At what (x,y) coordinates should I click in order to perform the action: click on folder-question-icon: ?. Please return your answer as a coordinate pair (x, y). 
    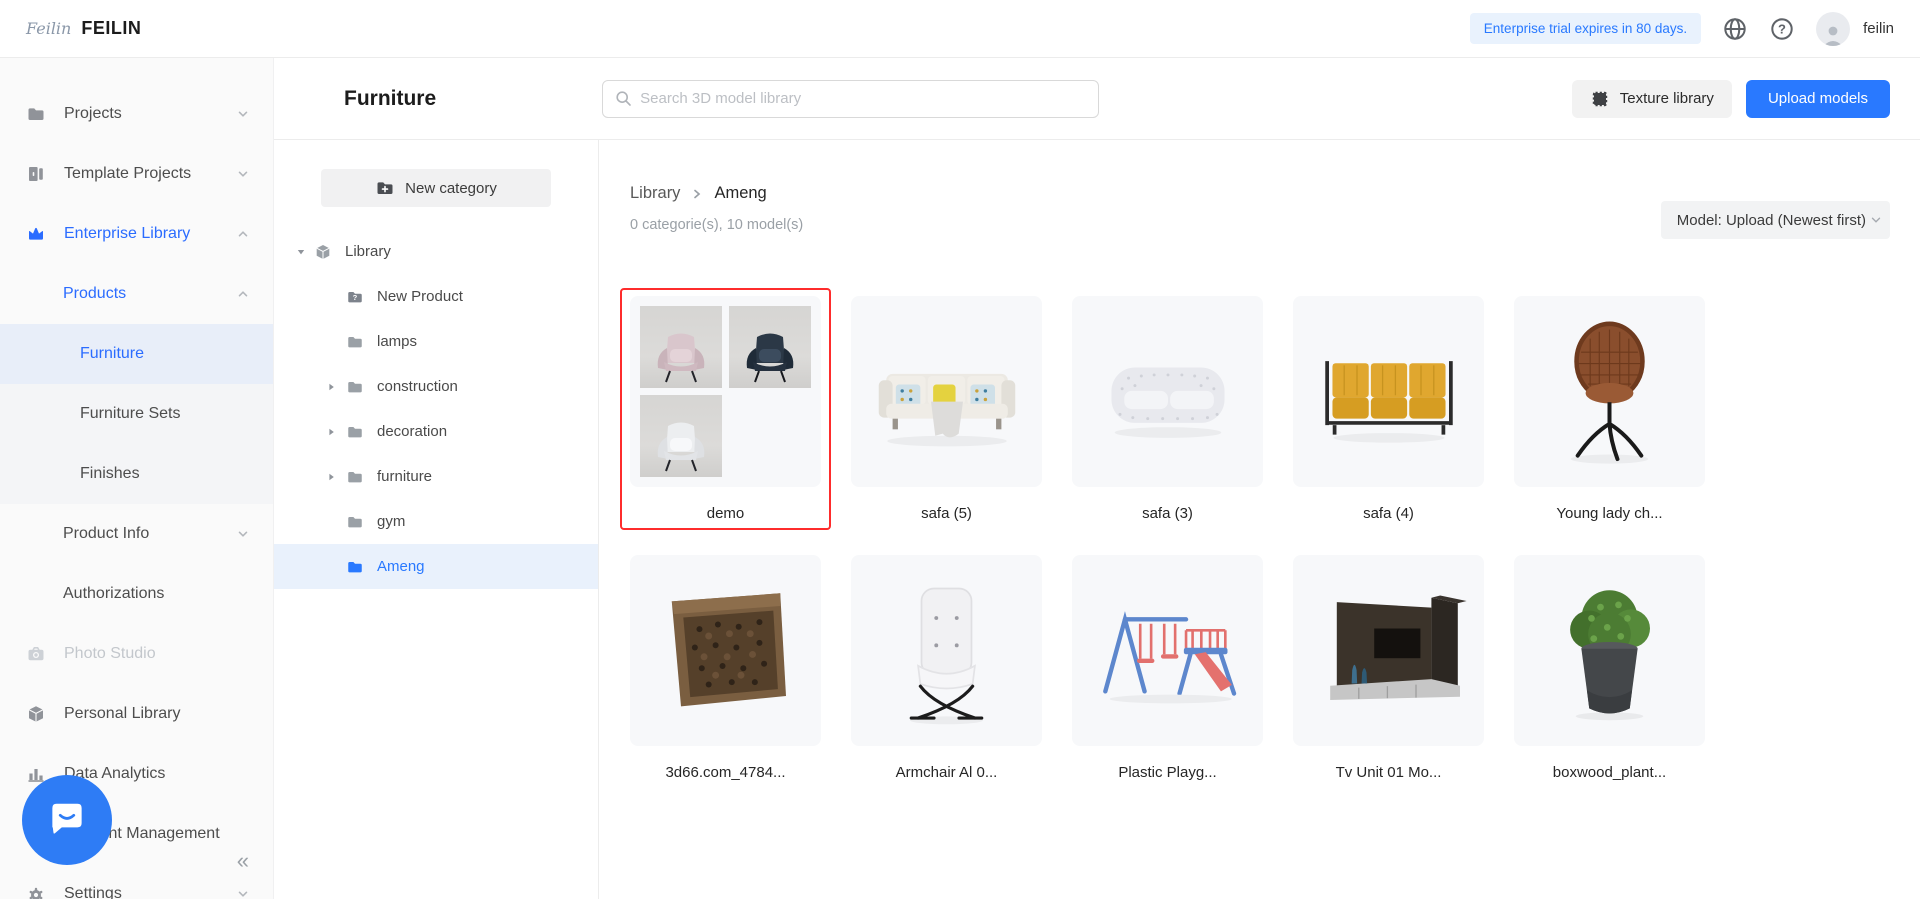
    Looking at the image, I should click on (355, 296).